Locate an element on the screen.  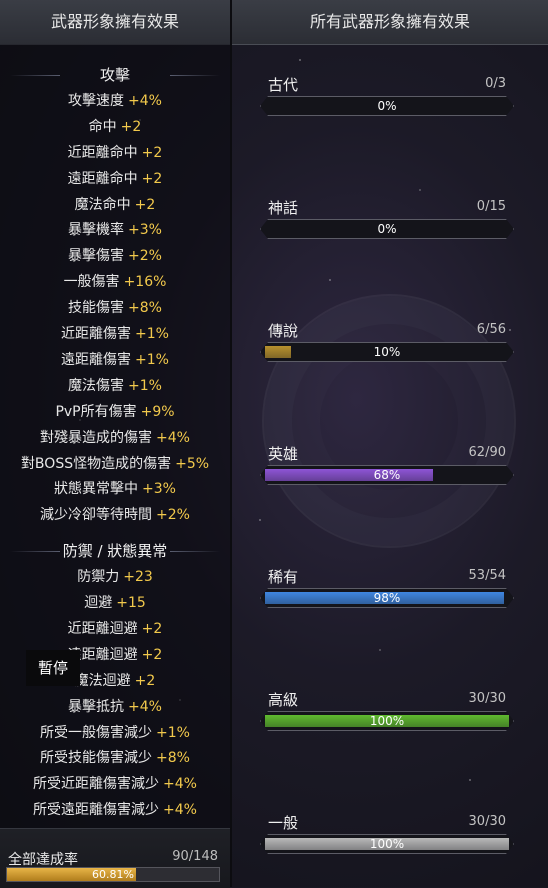
stat-row: 暴擊傷害 +2% is located at coordinates (115, 255).